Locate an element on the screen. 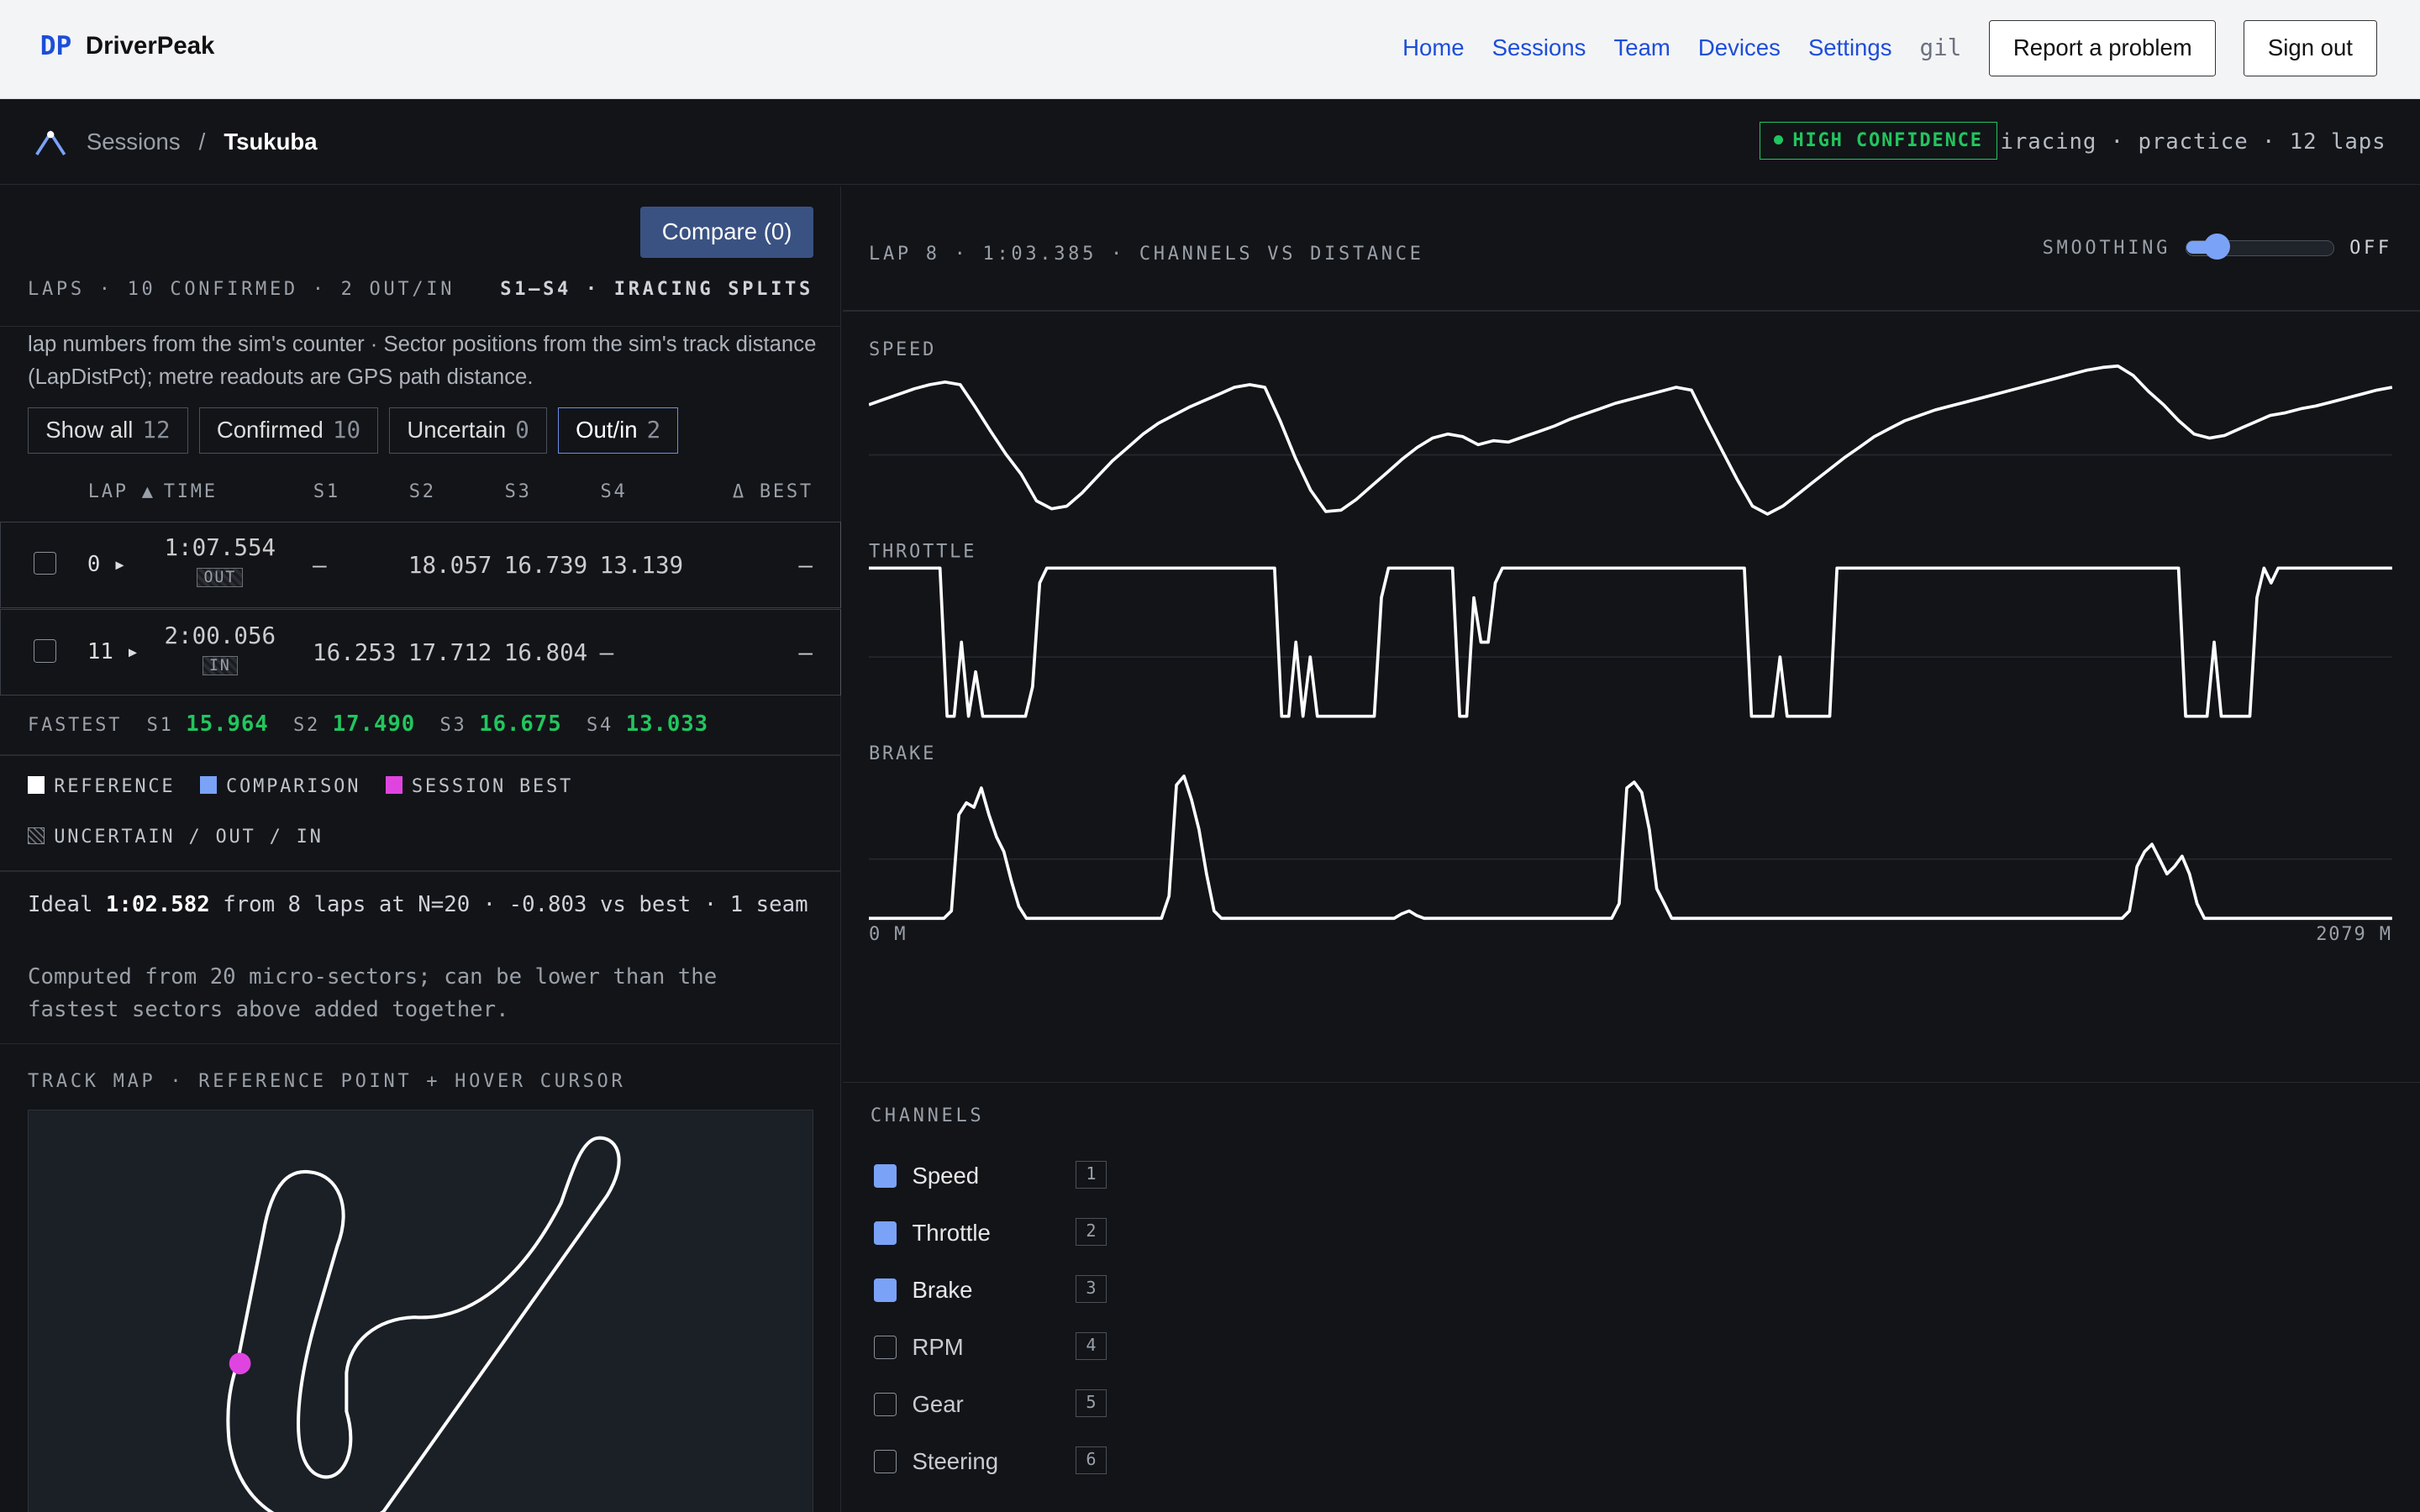 The width and height of the screenshot is (2420, 1512). filter-uncertain: Uncertain 0 is located at coordinates (468, 430).